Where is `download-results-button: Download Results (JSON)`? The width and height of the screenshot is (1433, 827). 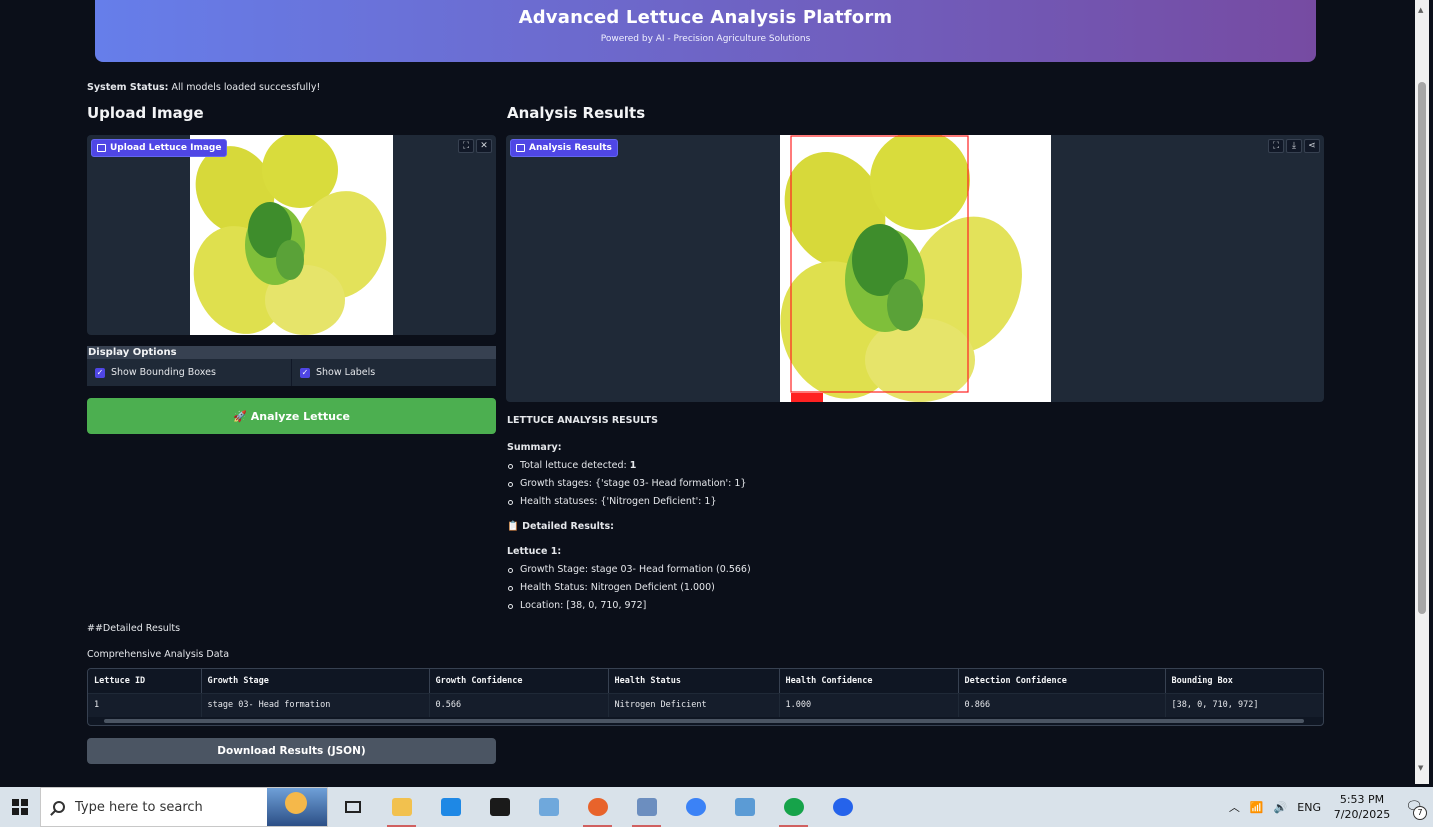 download-results-button: Download Results (JSON) is located at coordinates (291, 751).